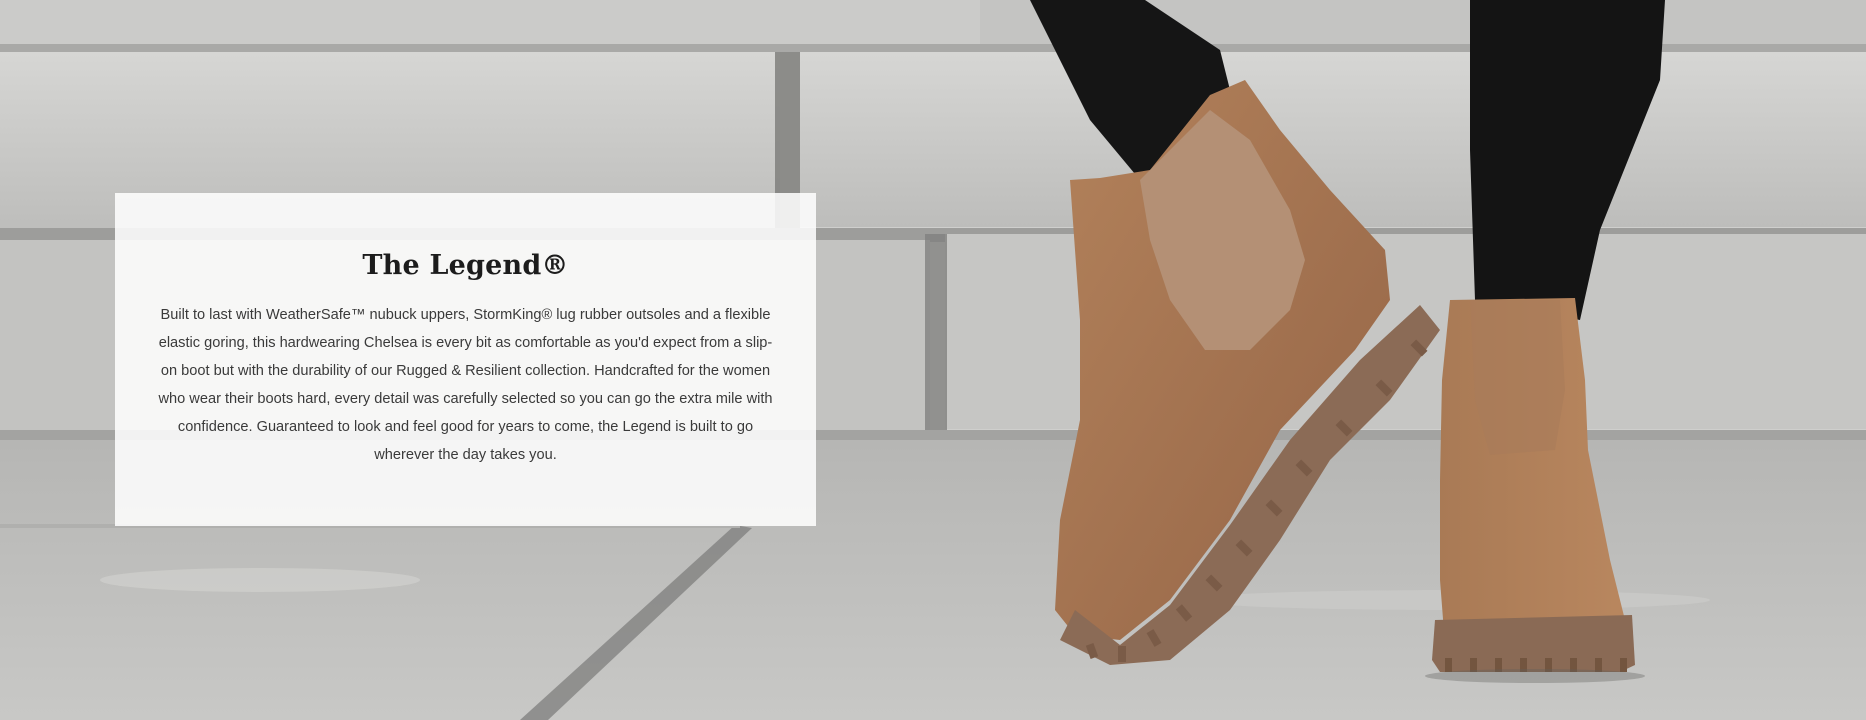 Image resolution: width=1866 pixels, height=720 pixels. I want to click on right-boot-sole, so click(1533, 643).